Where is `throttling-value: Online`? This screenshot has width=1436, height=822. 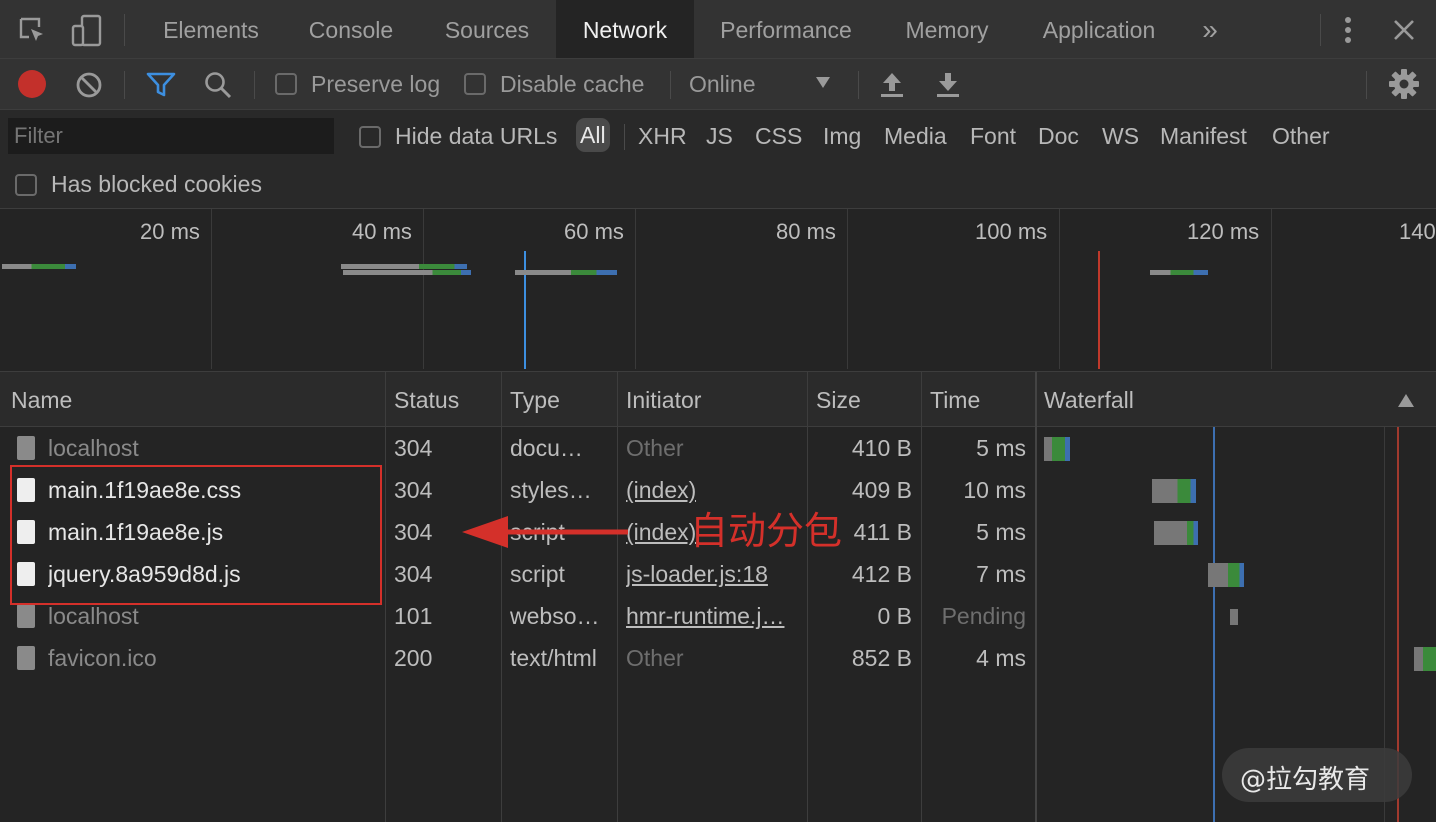 throttling-value: Online is located at coordinates (722, 84).